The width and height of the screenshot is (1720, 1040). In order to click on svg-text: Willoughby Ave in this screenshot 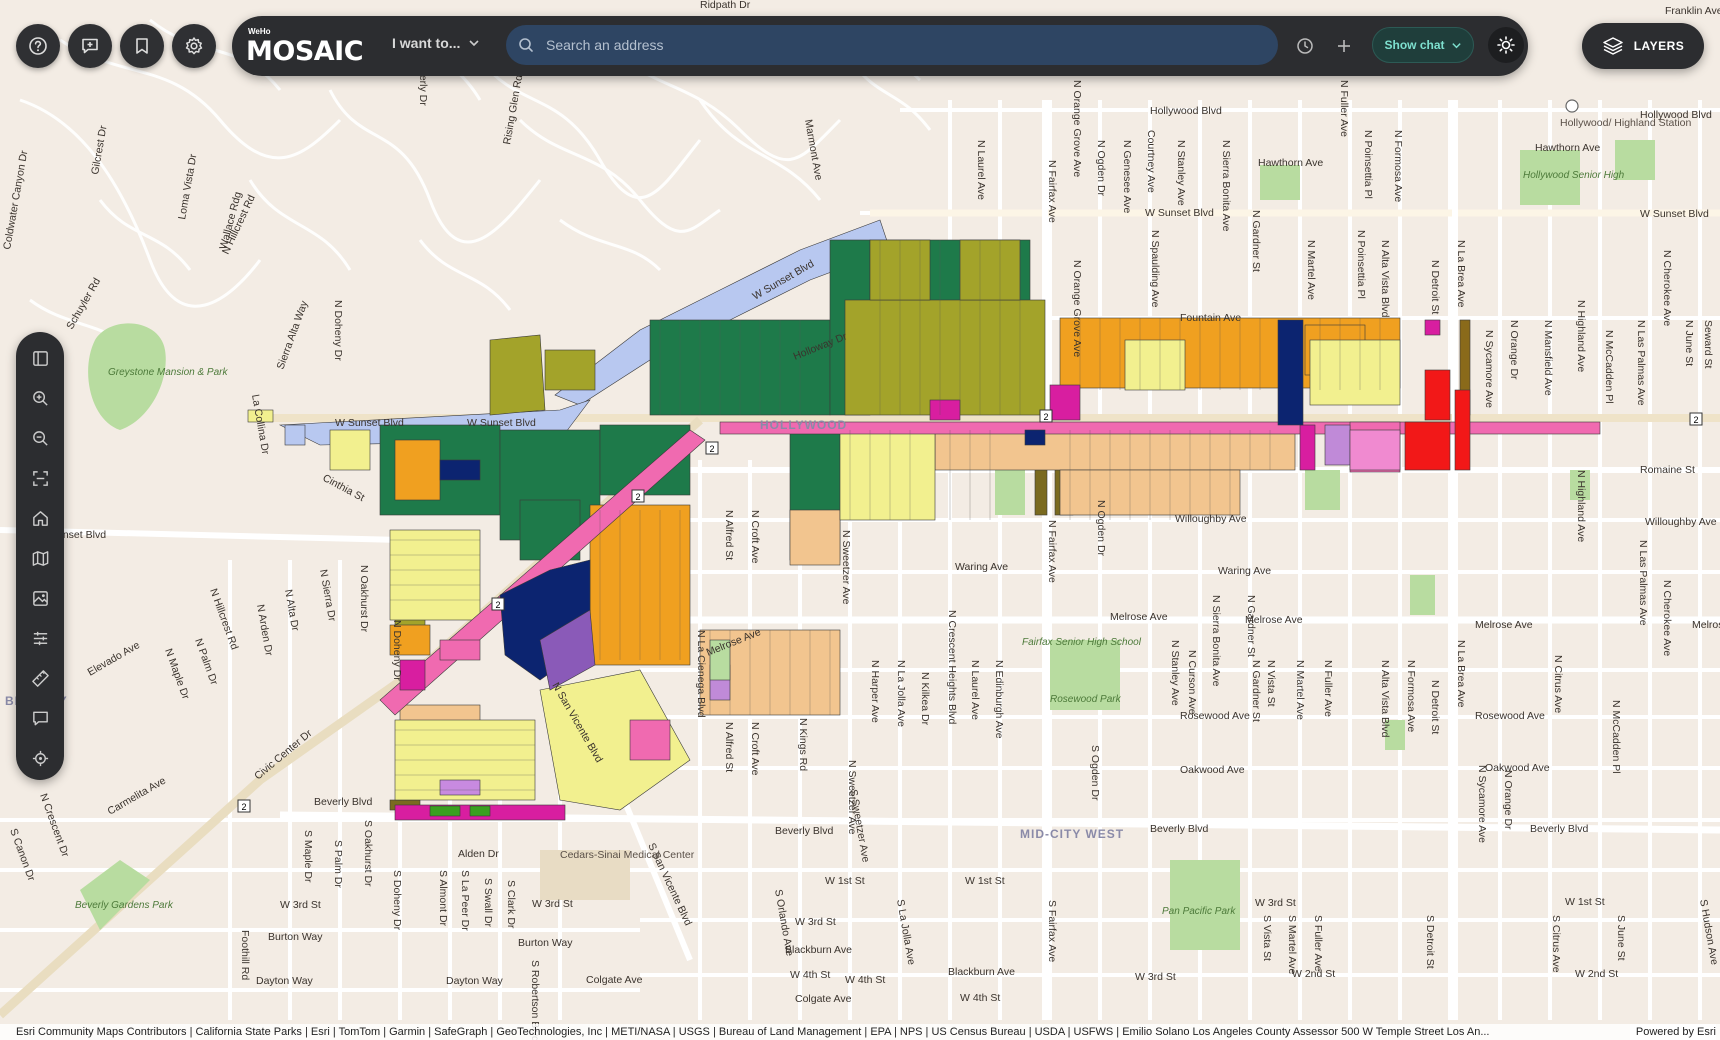, I will do `click(1211, 519)`.